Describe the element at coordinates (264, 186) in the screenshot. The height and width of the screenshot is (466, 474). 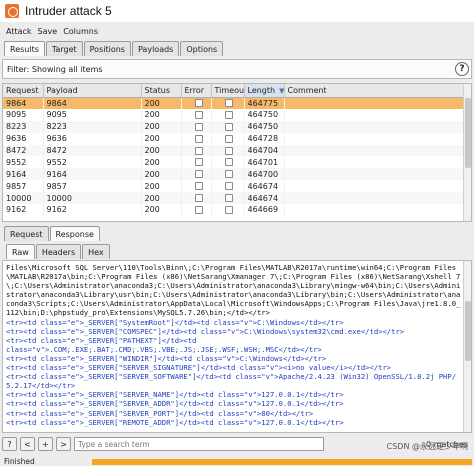
I see `table-cell-length: 464674` at that location.